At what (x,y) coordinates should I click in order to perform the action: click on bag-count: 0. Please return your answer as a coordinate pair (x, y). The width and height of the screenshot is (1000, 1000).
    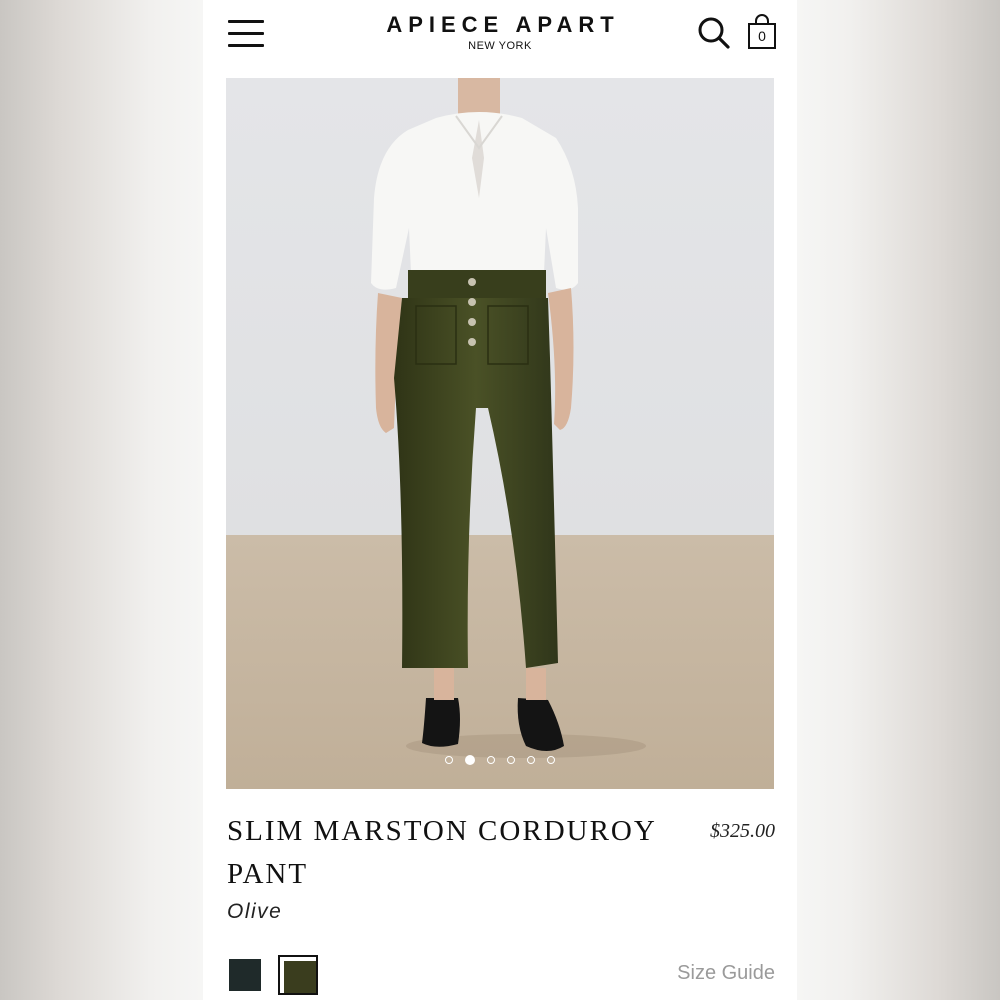
    Looking at the image, I should click on (762, 36).